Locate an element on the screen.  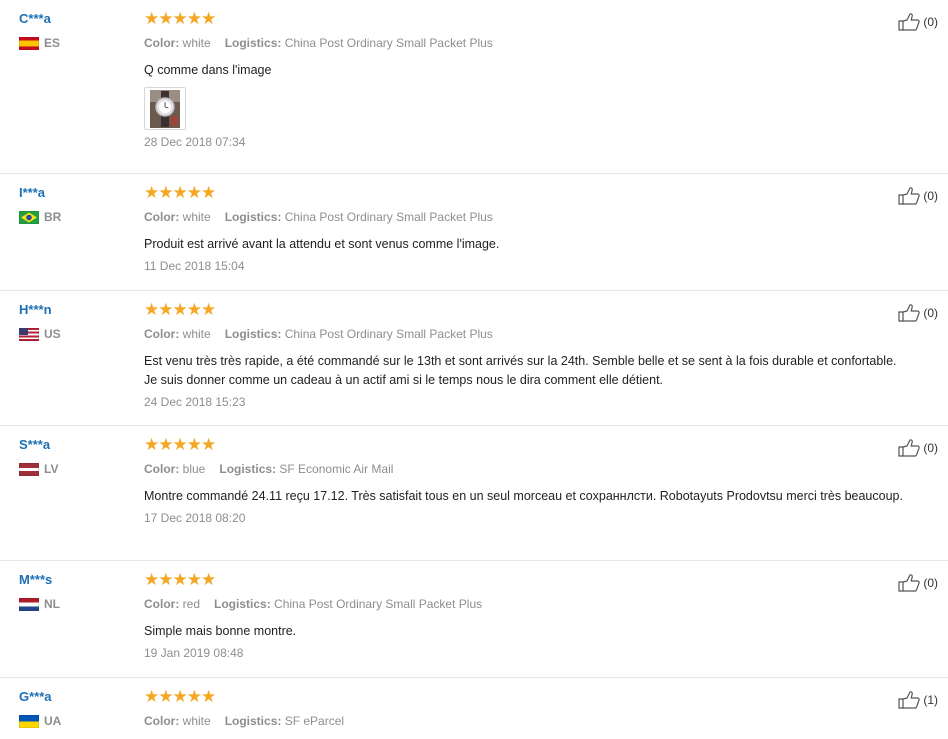
reviewer-info: S***a LV is located at coordinates (74, 456).